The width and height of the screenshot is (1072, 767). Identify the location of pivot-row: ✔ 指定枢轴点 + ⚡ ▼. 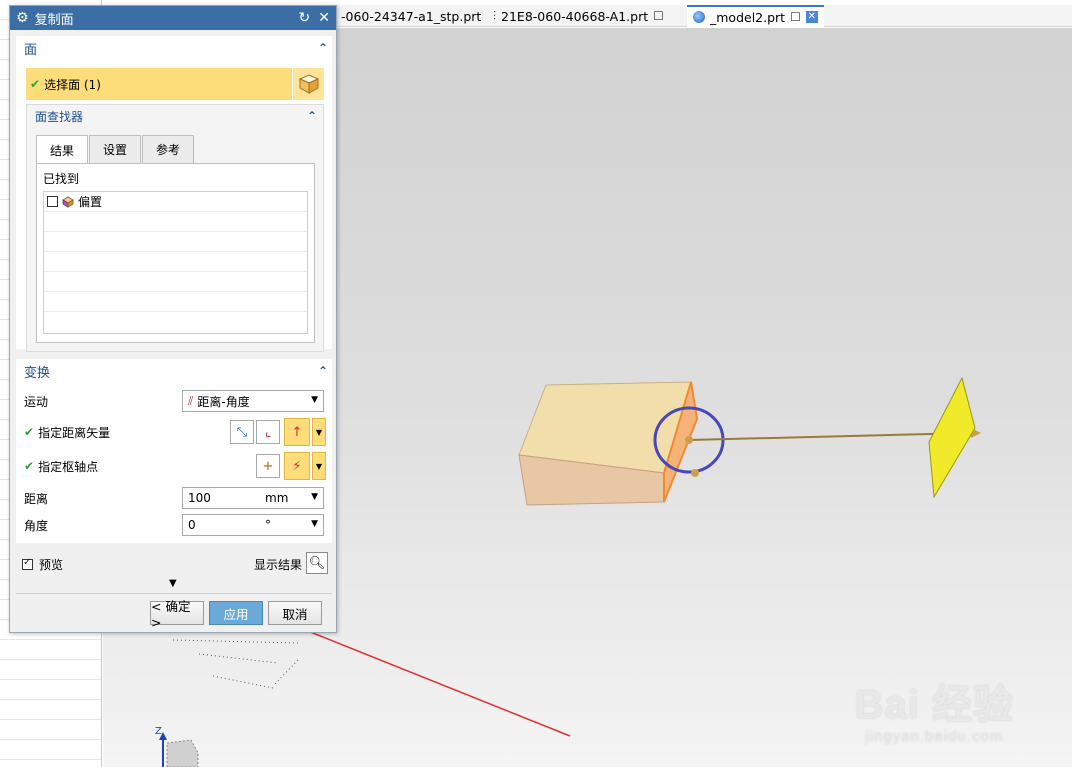
(175, 466).